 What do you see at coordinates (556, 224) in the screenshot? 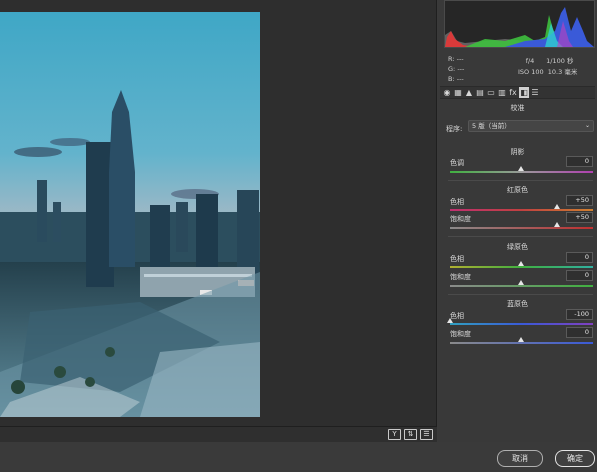
I see `red-saturation-thumb` at bounding box center [556, 224].